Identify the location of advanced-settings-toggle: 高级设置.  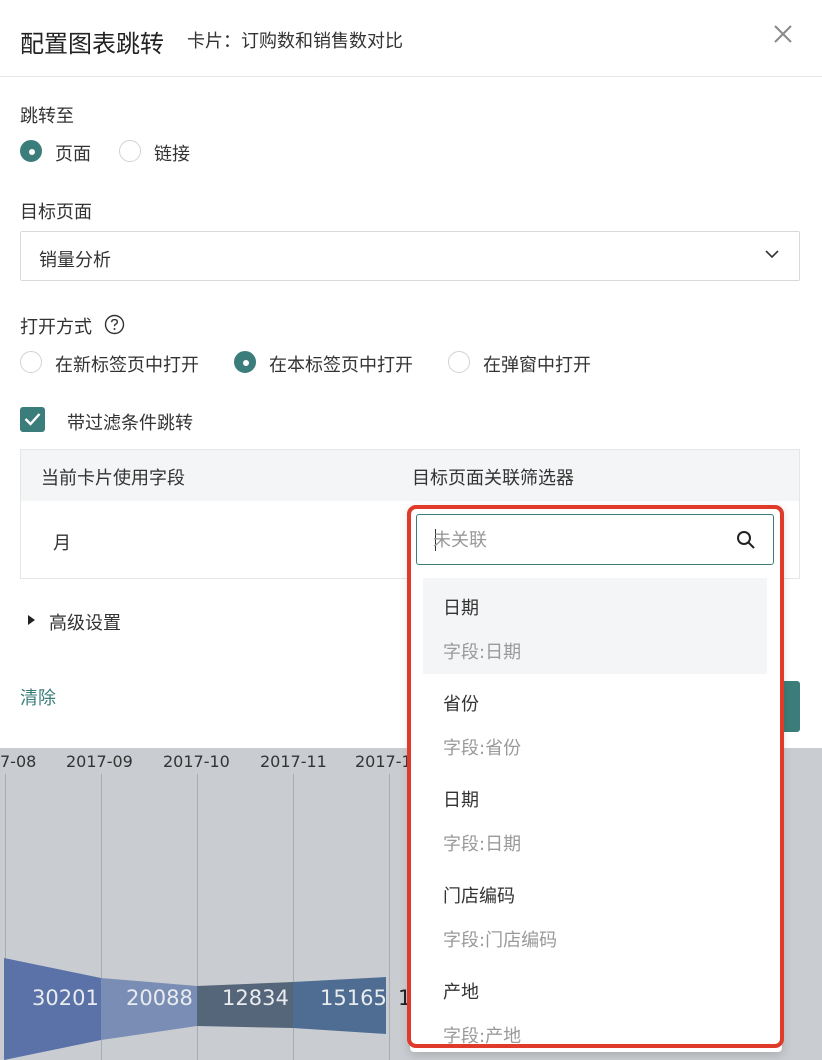
(85, 622).